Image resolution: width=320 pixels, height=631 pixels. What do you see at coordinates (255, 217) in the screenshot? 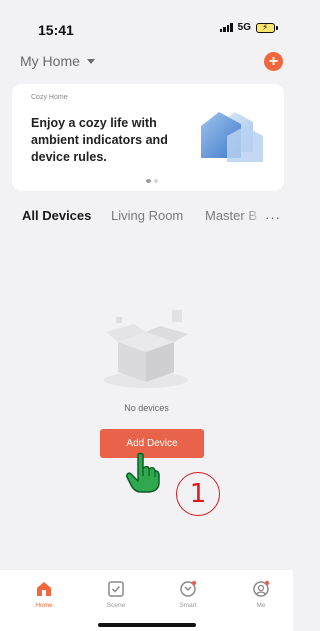
I see `tab-fade` at bounding box center [255, 217].